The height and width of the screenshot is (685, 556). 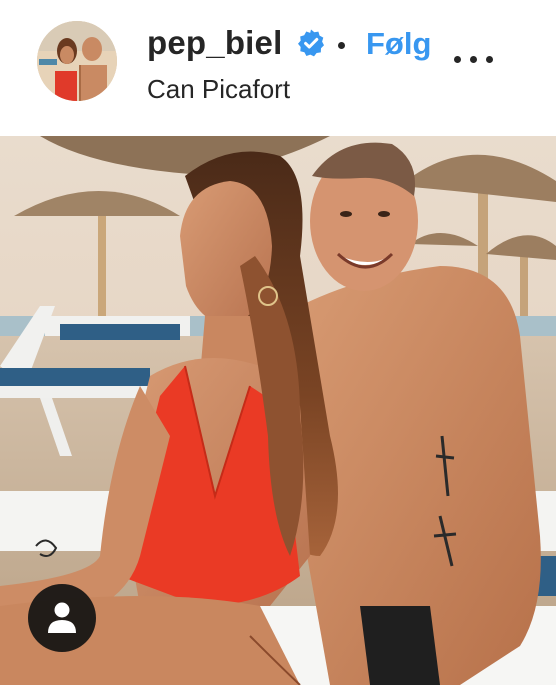 I want to click on user-tag-icon, so click(x=62, y=618).